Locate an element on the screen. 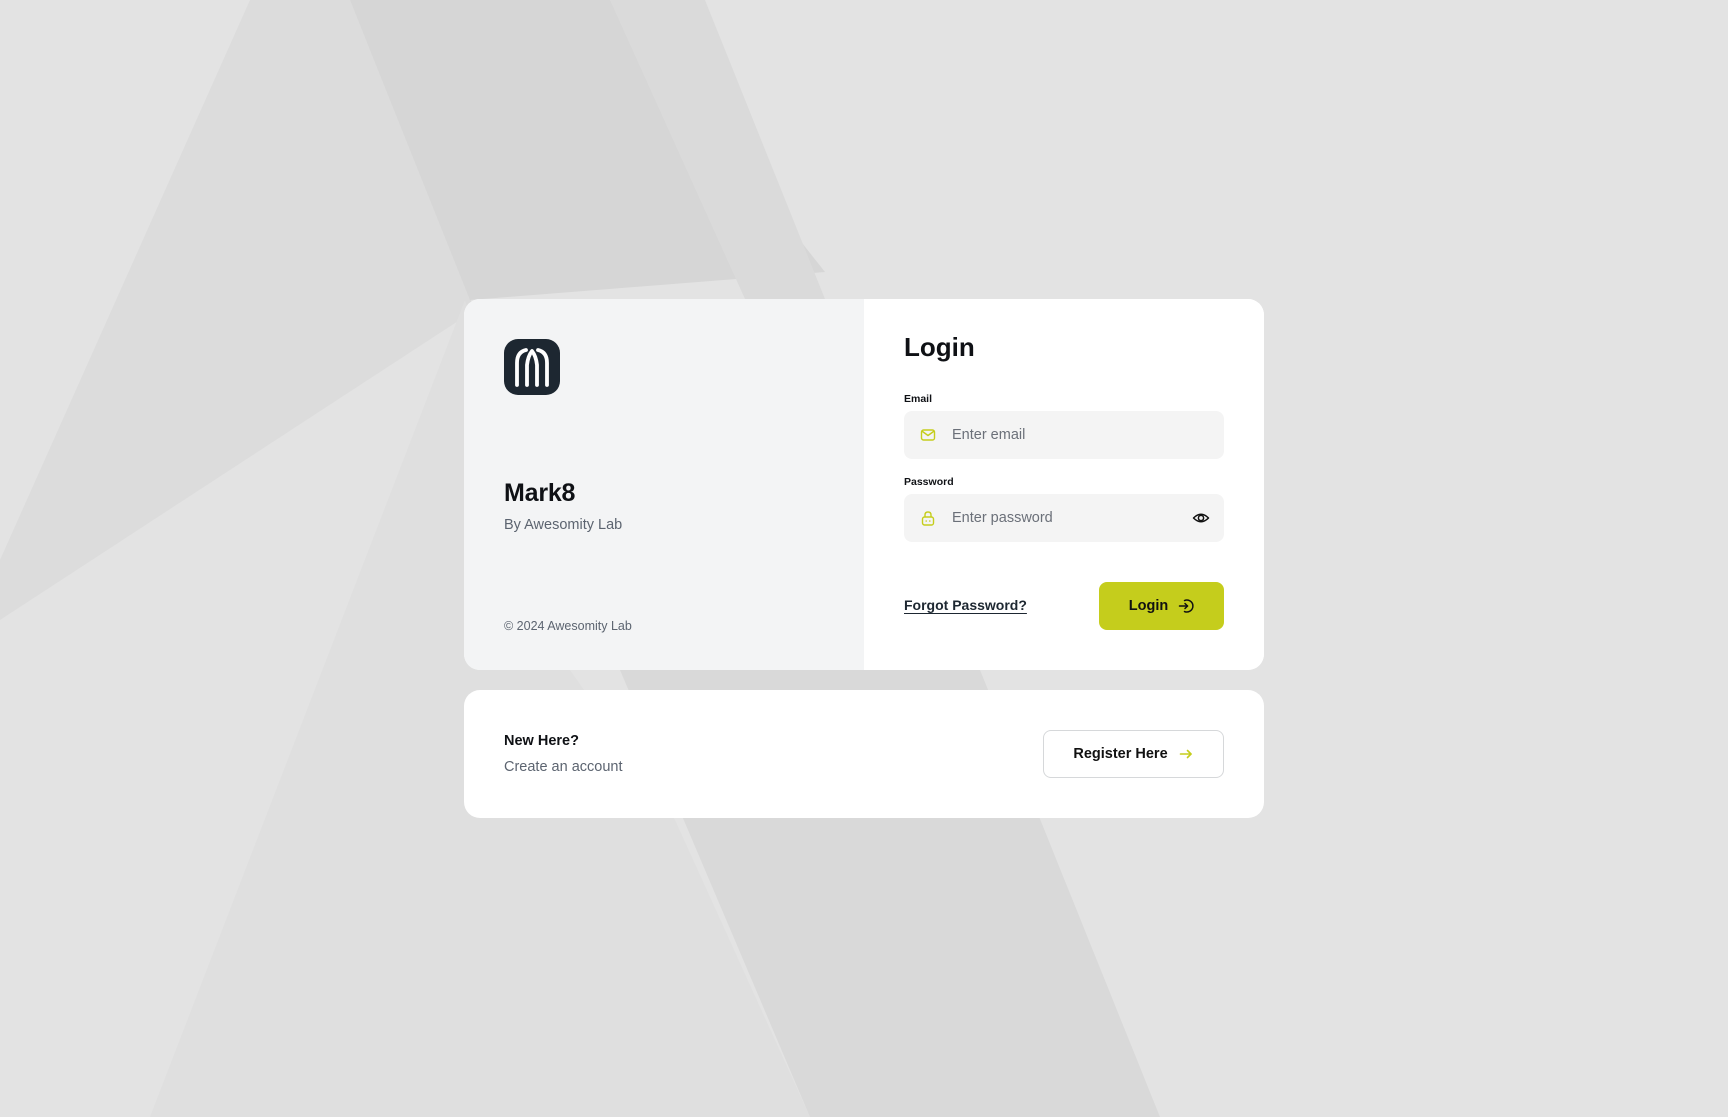 The width and height of the screenshot is (1728, 1117). logo-mark-icon is located at coordinates (532, 367).